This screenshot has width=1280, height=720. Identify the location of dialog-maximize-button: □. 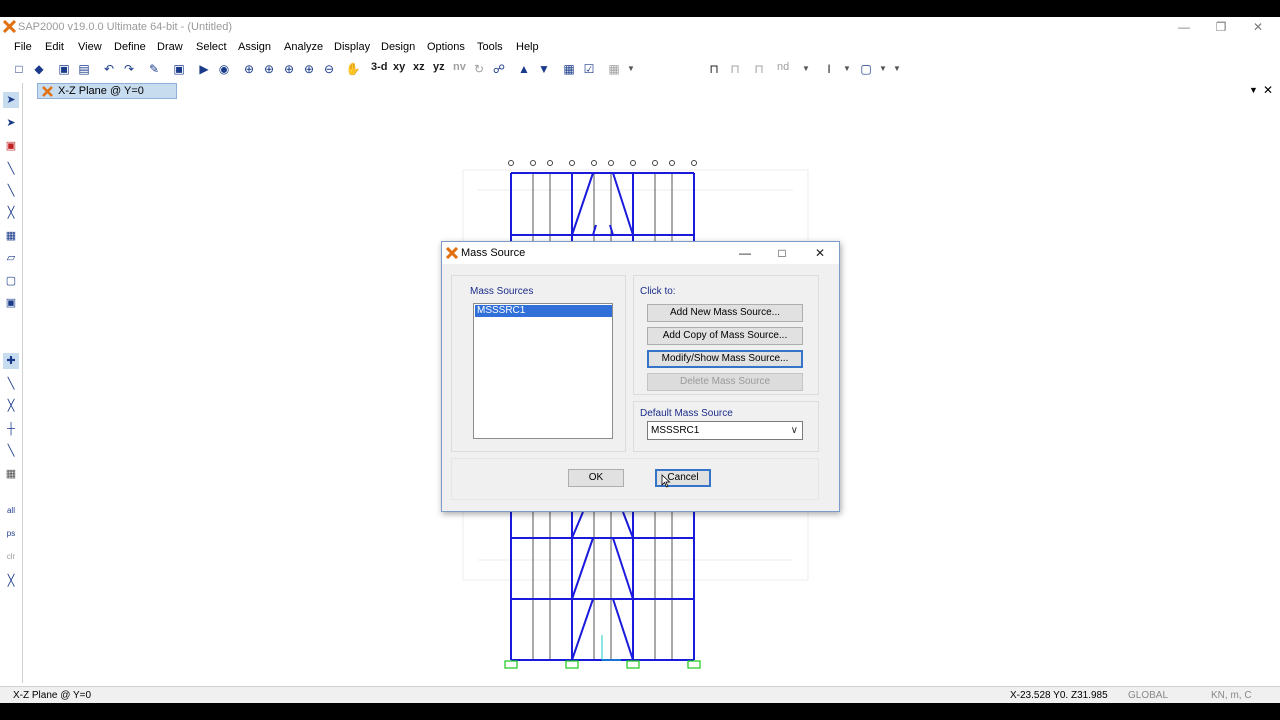
(782, 253).